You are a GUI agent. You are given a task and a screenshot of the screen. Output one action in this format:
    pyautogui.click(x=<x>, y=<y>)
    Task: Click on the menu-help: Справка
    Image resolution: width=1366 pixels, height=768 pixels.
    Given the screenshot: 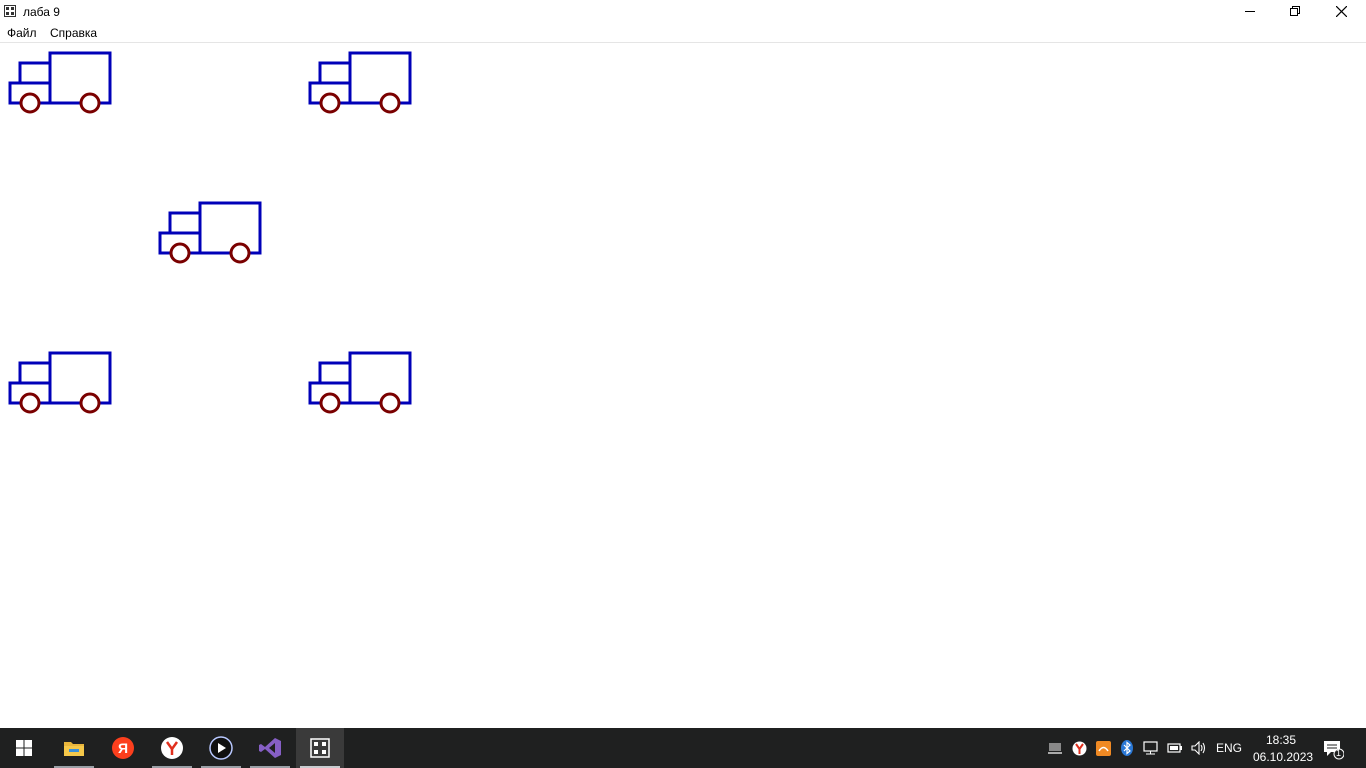 What is the action you would take?
    pyautogui.click(x=73, y=33)
    